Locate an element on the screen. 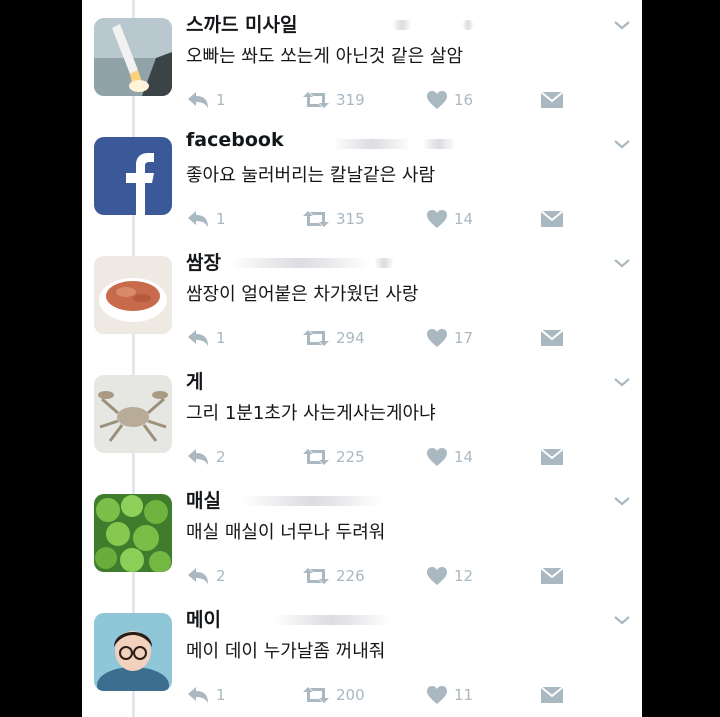 The height and width of the screenshot is (717, 720). retweet-count: 294 is located at coordinates (350, 338).